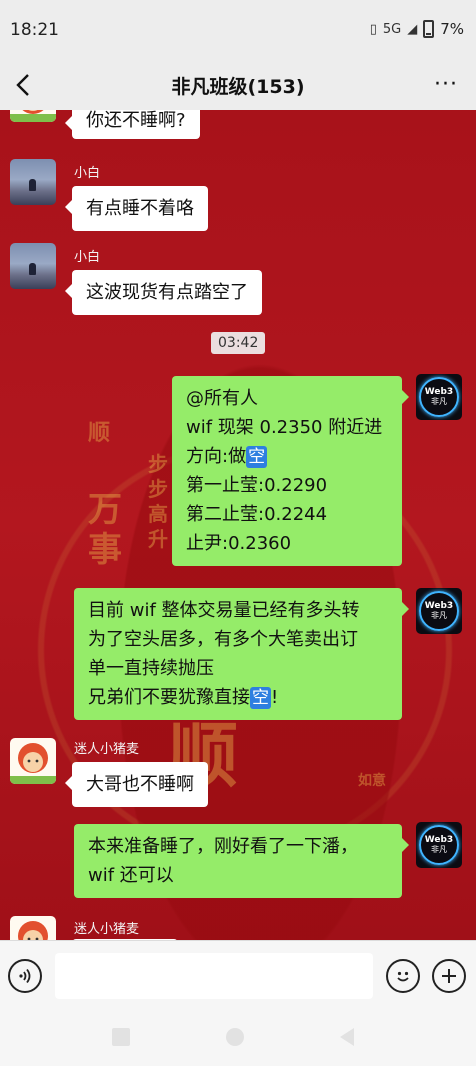 The width and height of the screenshot is (476, 1066). Describe the element at coordinates (284, 427) in the screenshot. I see `message-text: wif 现架 0.2350 附近进` at that location.